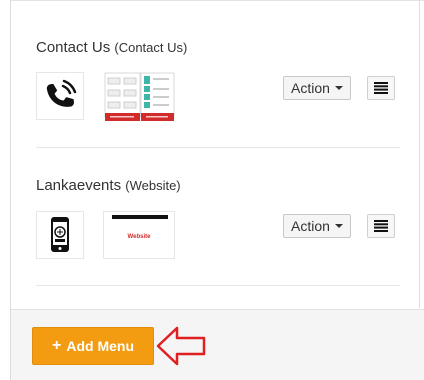 This screenshot has height=380, width=424. Describe the element at coordinates (419, 154) in the screenshot. I see `panel-right-border` at that location.